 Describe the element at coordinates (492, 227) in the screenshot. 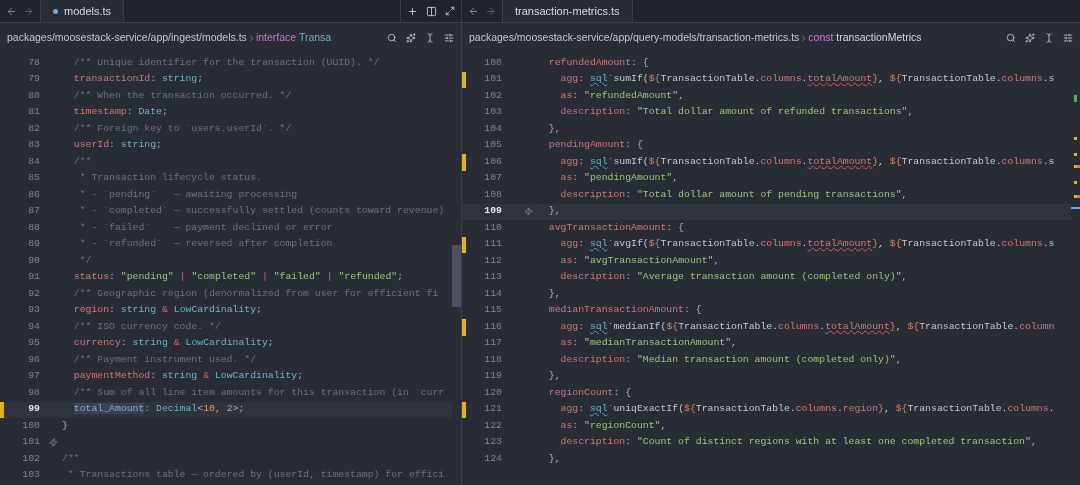

I see `line-number: 110` at that location.